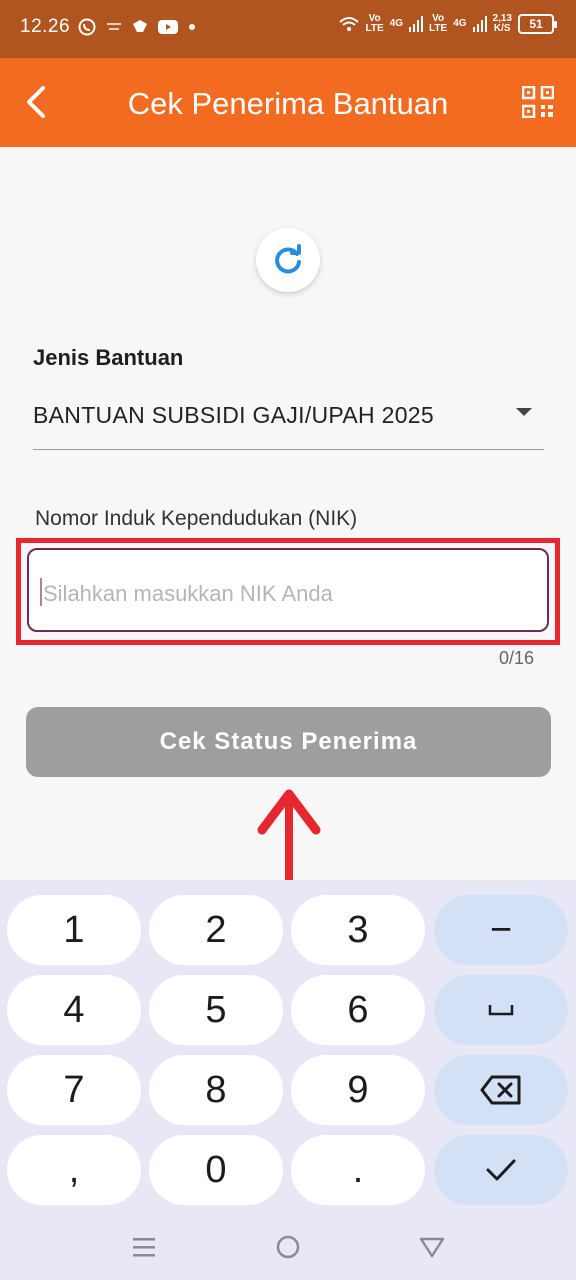 Image resolution: width=576 pixels, height=1280 pixels. What do you see at coordinates (358, 1010) in the screenshot?
I see `key-6: 6` at bounding box center [358, 1010].